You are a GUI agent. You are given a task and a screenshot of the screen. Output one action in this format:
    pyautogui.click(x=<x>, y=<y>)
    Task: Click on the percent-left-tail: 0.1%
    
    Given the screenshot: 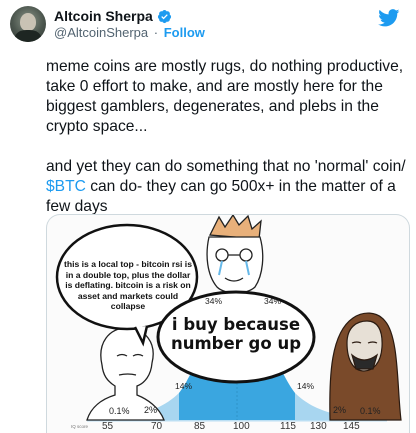 What is the action you would take?
    pyautogui.click(x=119, y=411)
    